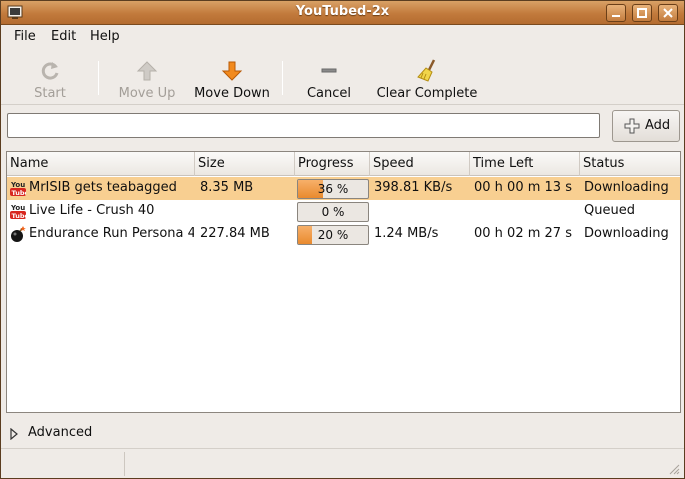 The height and width of the screenshot is (479, 685). What do you see at coordinates (227, 187) in the screenshot?
I see `row-size: 8.35 MB` at bounding box center [227, 187].